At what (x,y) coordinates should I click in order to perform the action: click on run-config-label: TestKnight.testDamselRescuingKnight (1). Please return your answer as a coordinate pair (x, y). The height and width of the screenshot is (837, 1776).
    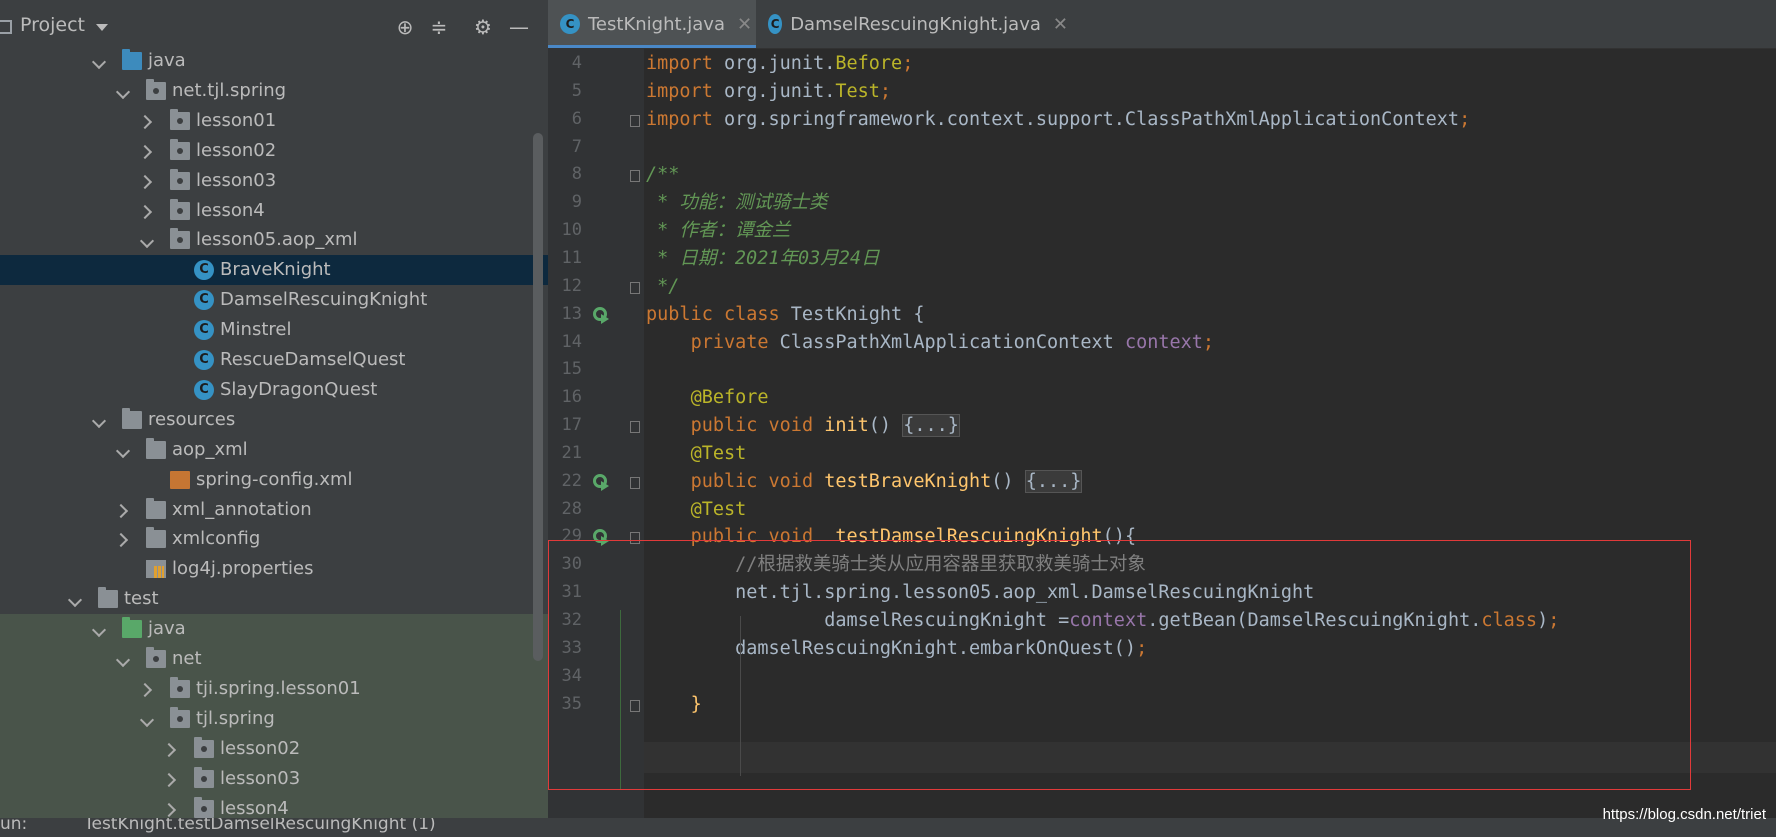
    Looking at the image, I should click on (260, 826).